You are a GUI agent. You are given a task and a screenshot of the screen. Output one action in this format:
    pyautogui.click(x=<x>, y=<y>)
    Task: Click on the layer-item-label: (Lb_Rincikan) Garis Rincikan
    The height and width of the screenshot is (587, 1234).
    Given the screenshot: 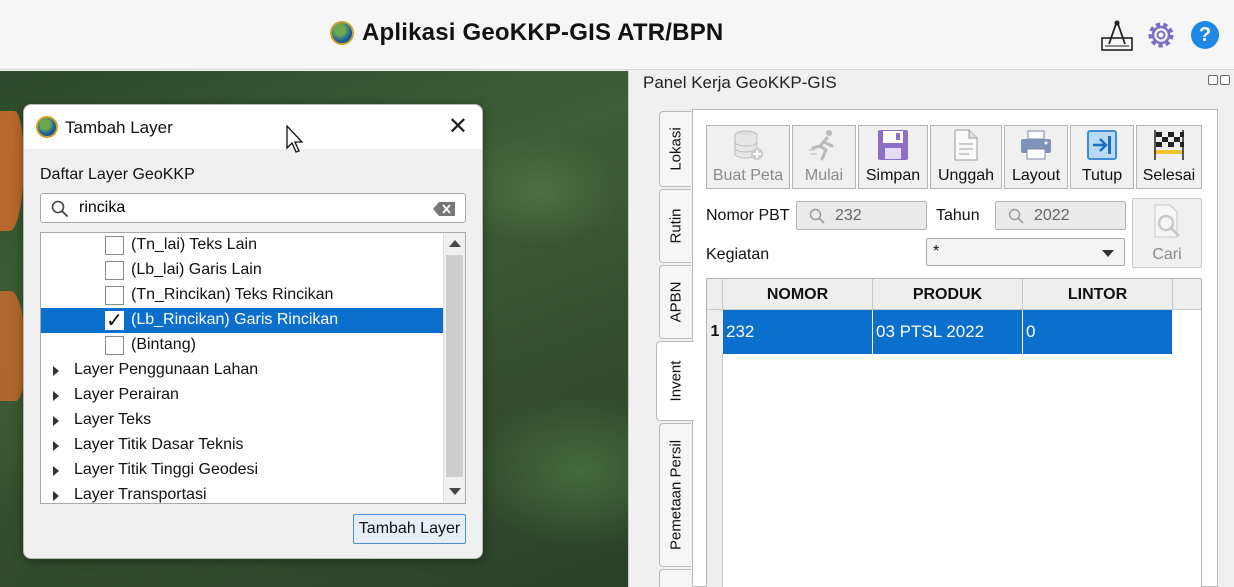 What is the action you would take?
    pyautogui.click(x=235, y=319)
    